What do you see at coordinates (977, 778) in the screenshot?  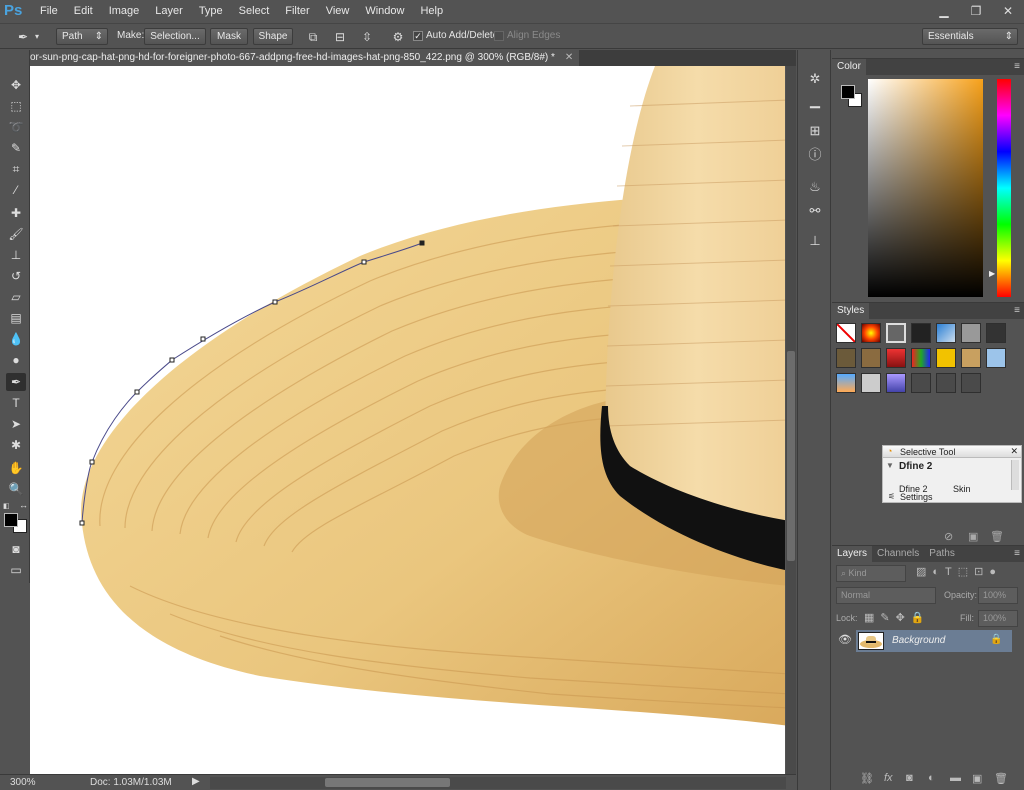 I see `new-layer-icon: ▣` at bounding box center [977, 778].